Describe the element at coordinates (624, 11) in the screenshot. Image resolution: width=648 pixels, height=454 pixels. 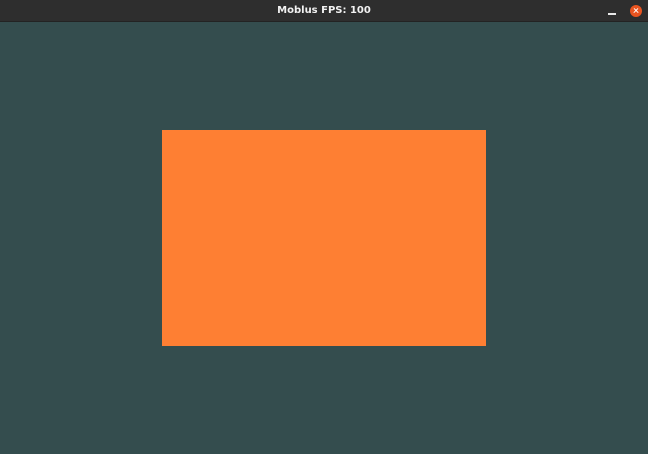
I see `window-controls` at that location.